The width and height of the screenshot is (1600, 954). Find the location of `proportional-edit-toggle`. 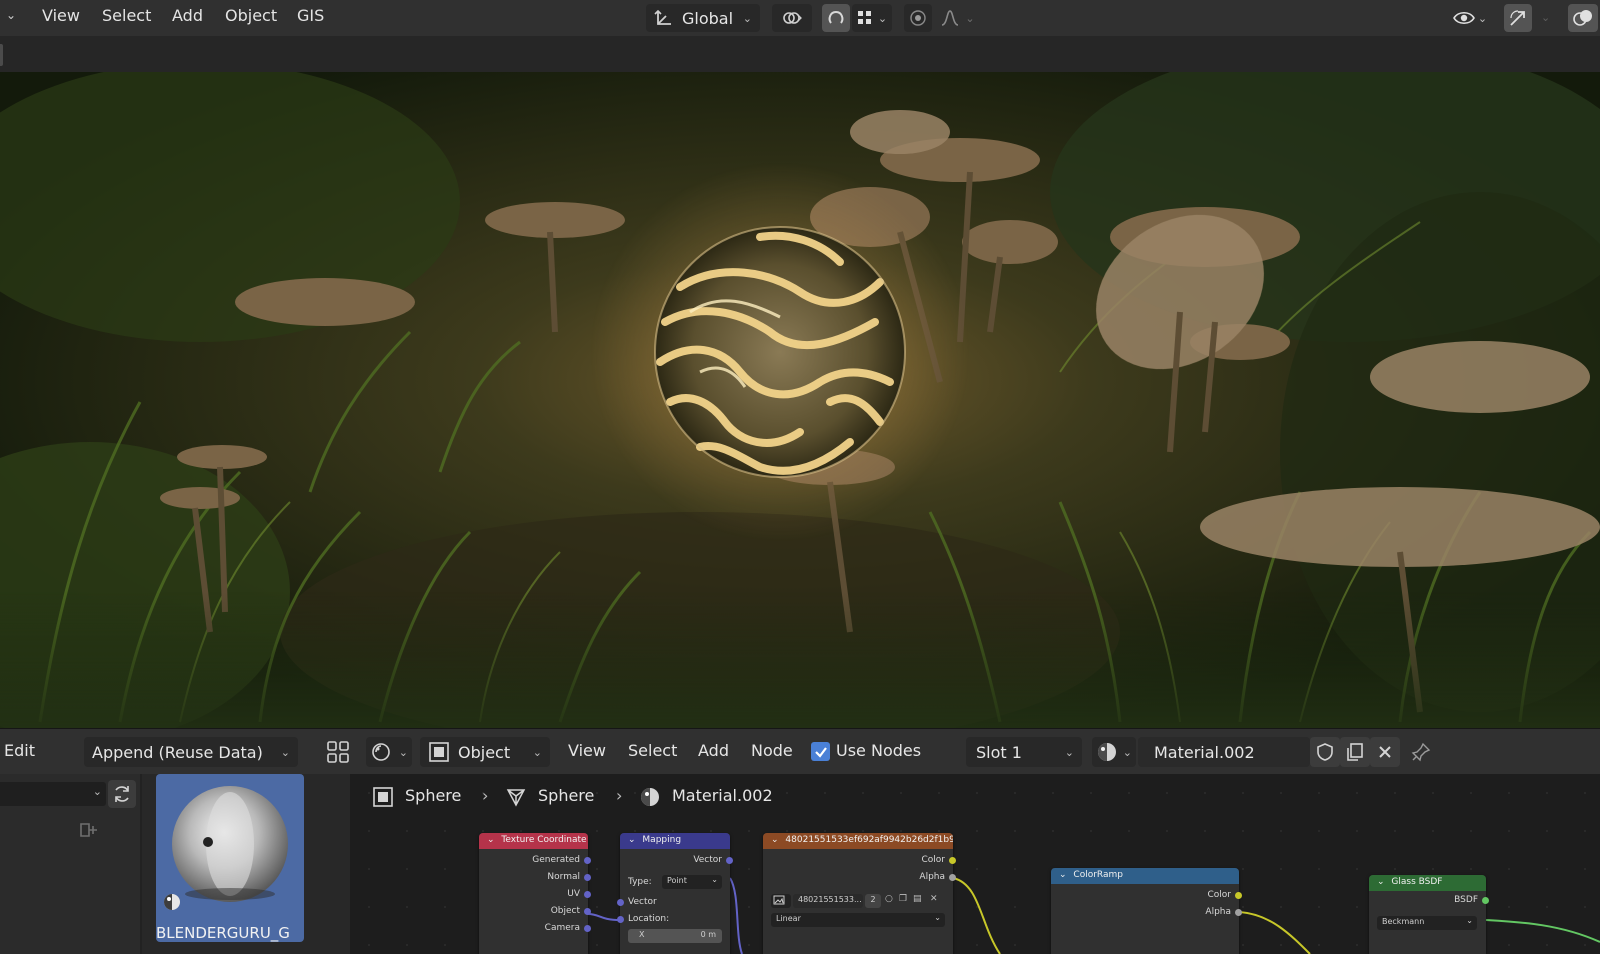

proportional-edit-toggle is located at coordinates (918, 18).